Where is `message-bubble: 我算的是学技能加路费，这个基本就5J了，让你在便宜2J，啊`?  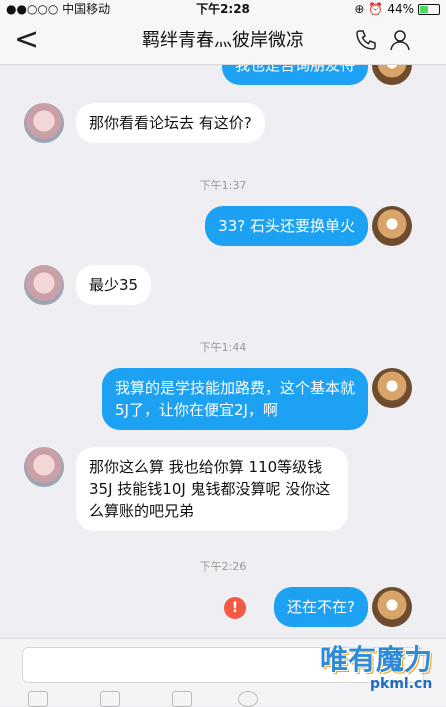 message-bubble: 我算的是学技能加路费，这个基本就5J了，让你在便宜2J，啊 is located at coordinates (235, 399).